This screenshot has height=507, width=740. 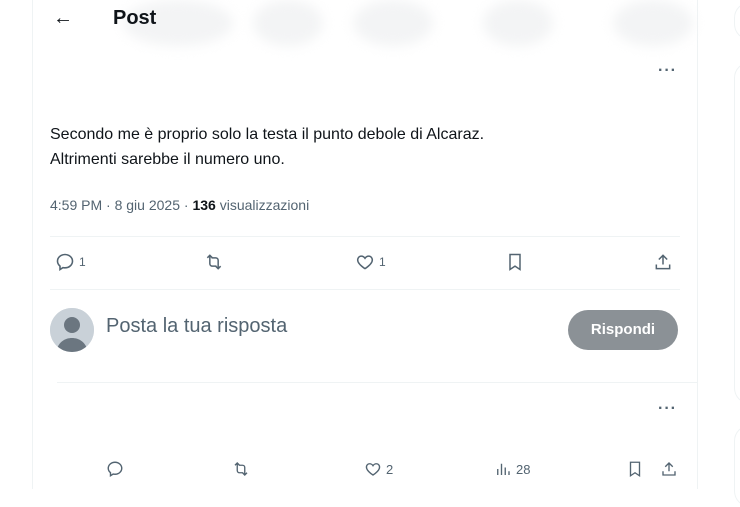 I want to click on views-count: 136, so click(x=204, y=205).